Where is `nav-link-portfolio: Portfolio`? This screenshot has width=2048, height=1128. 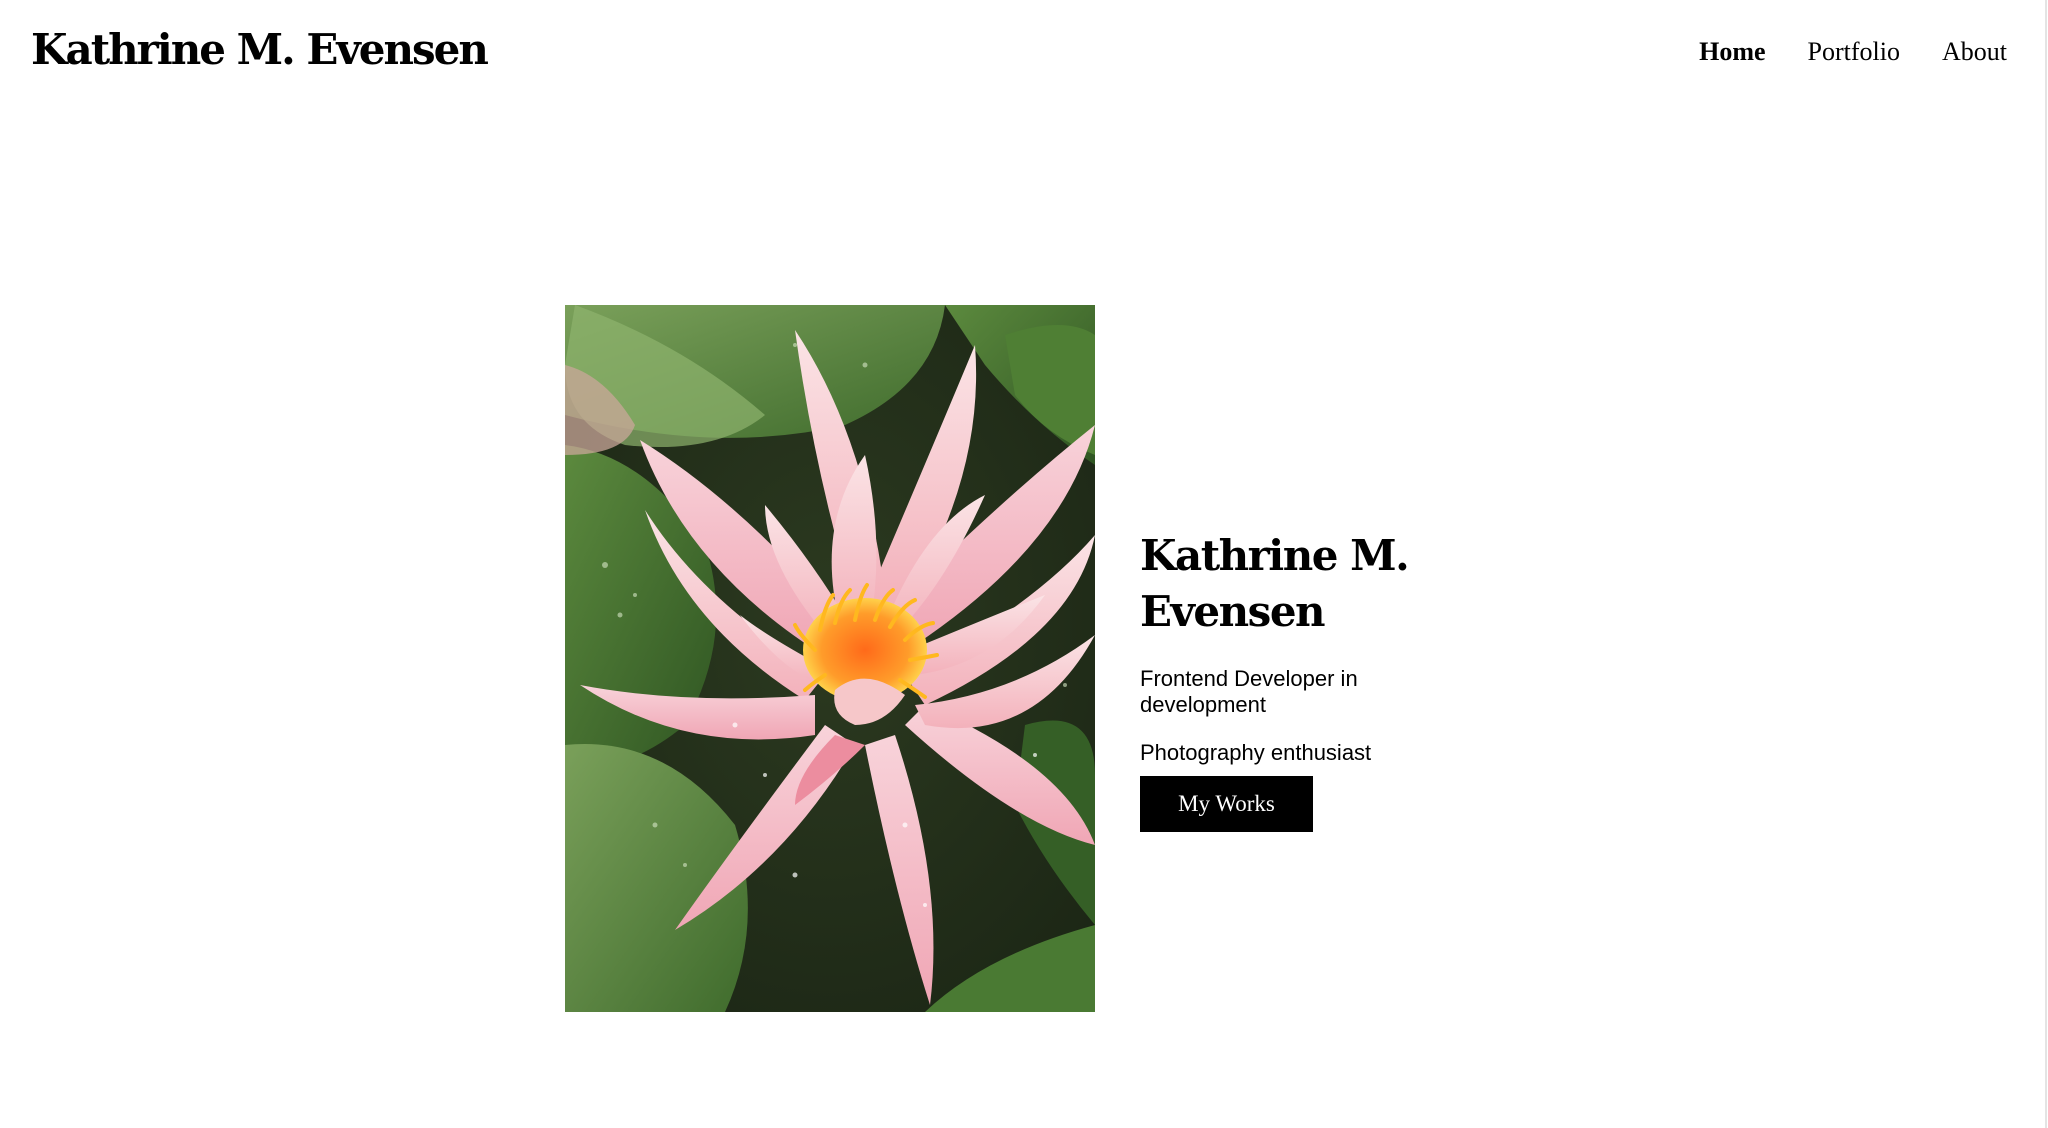 nav-link-portfolio: Portfolio is located at coordinates (1854, 52).